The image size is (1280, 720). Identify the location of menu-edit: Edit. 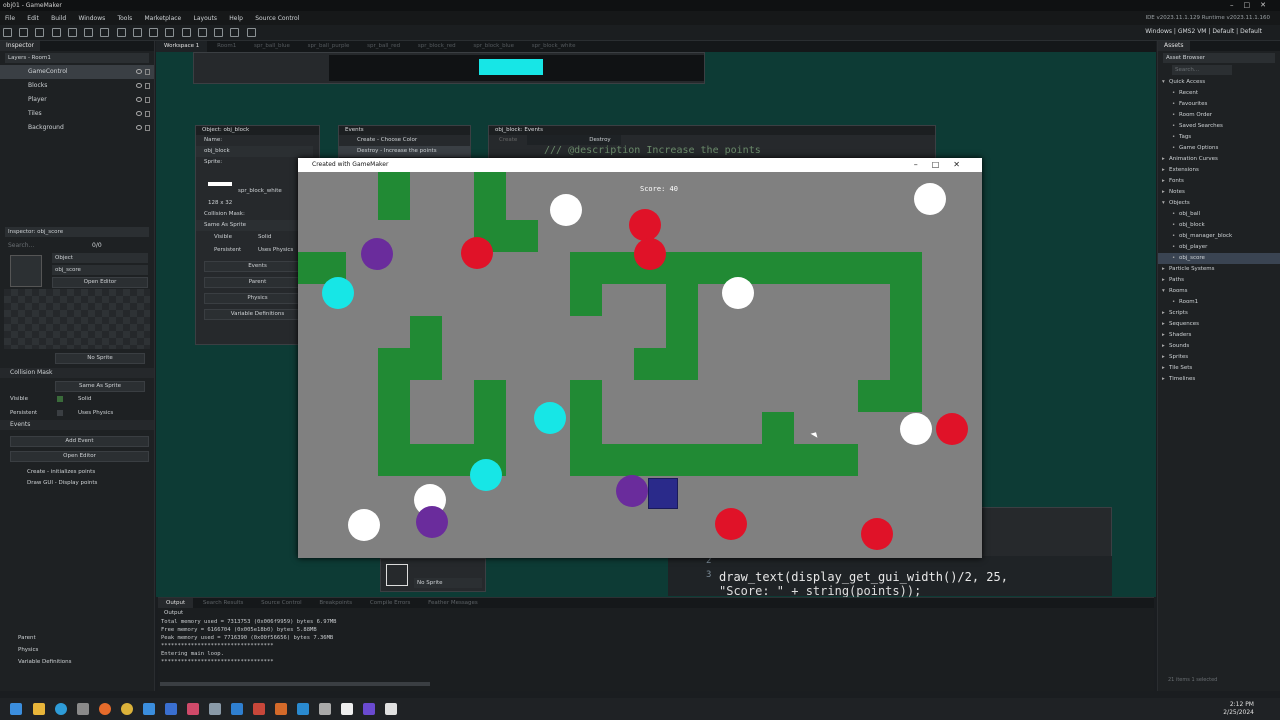
(33, 19).